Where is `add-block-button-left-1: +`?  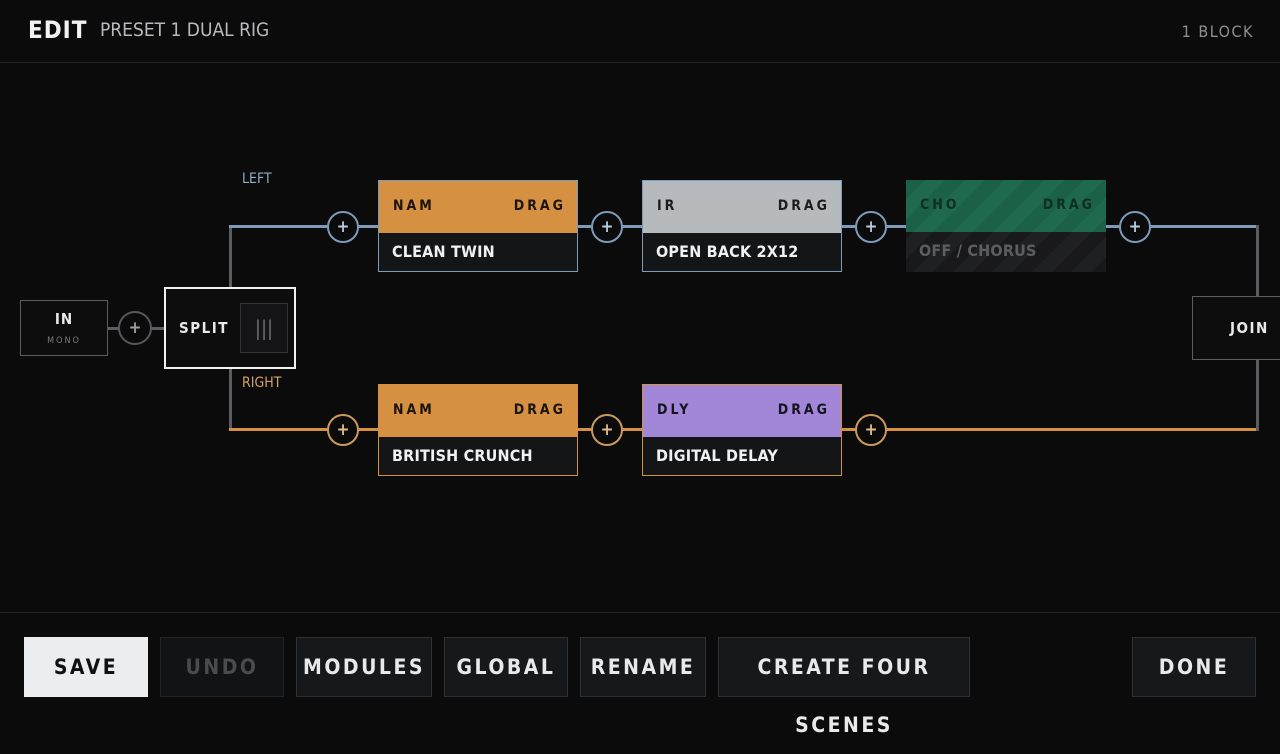
add-block-button-left-1: + is located at coordinates (343, 227).